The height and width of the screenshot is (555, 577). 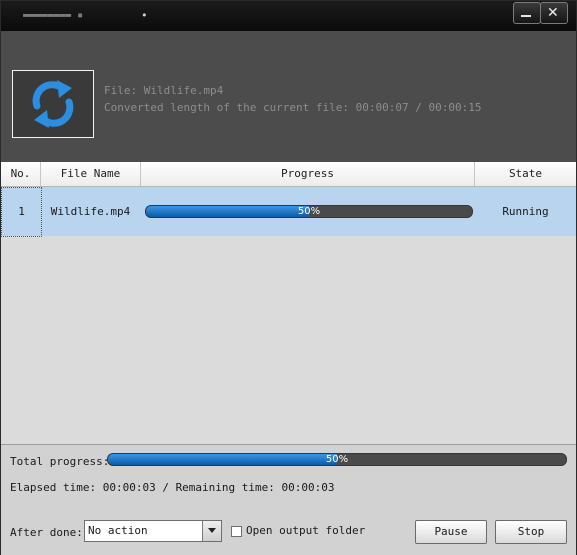 I want to click on convert-arrows-icon, so click(x=53, y=104).